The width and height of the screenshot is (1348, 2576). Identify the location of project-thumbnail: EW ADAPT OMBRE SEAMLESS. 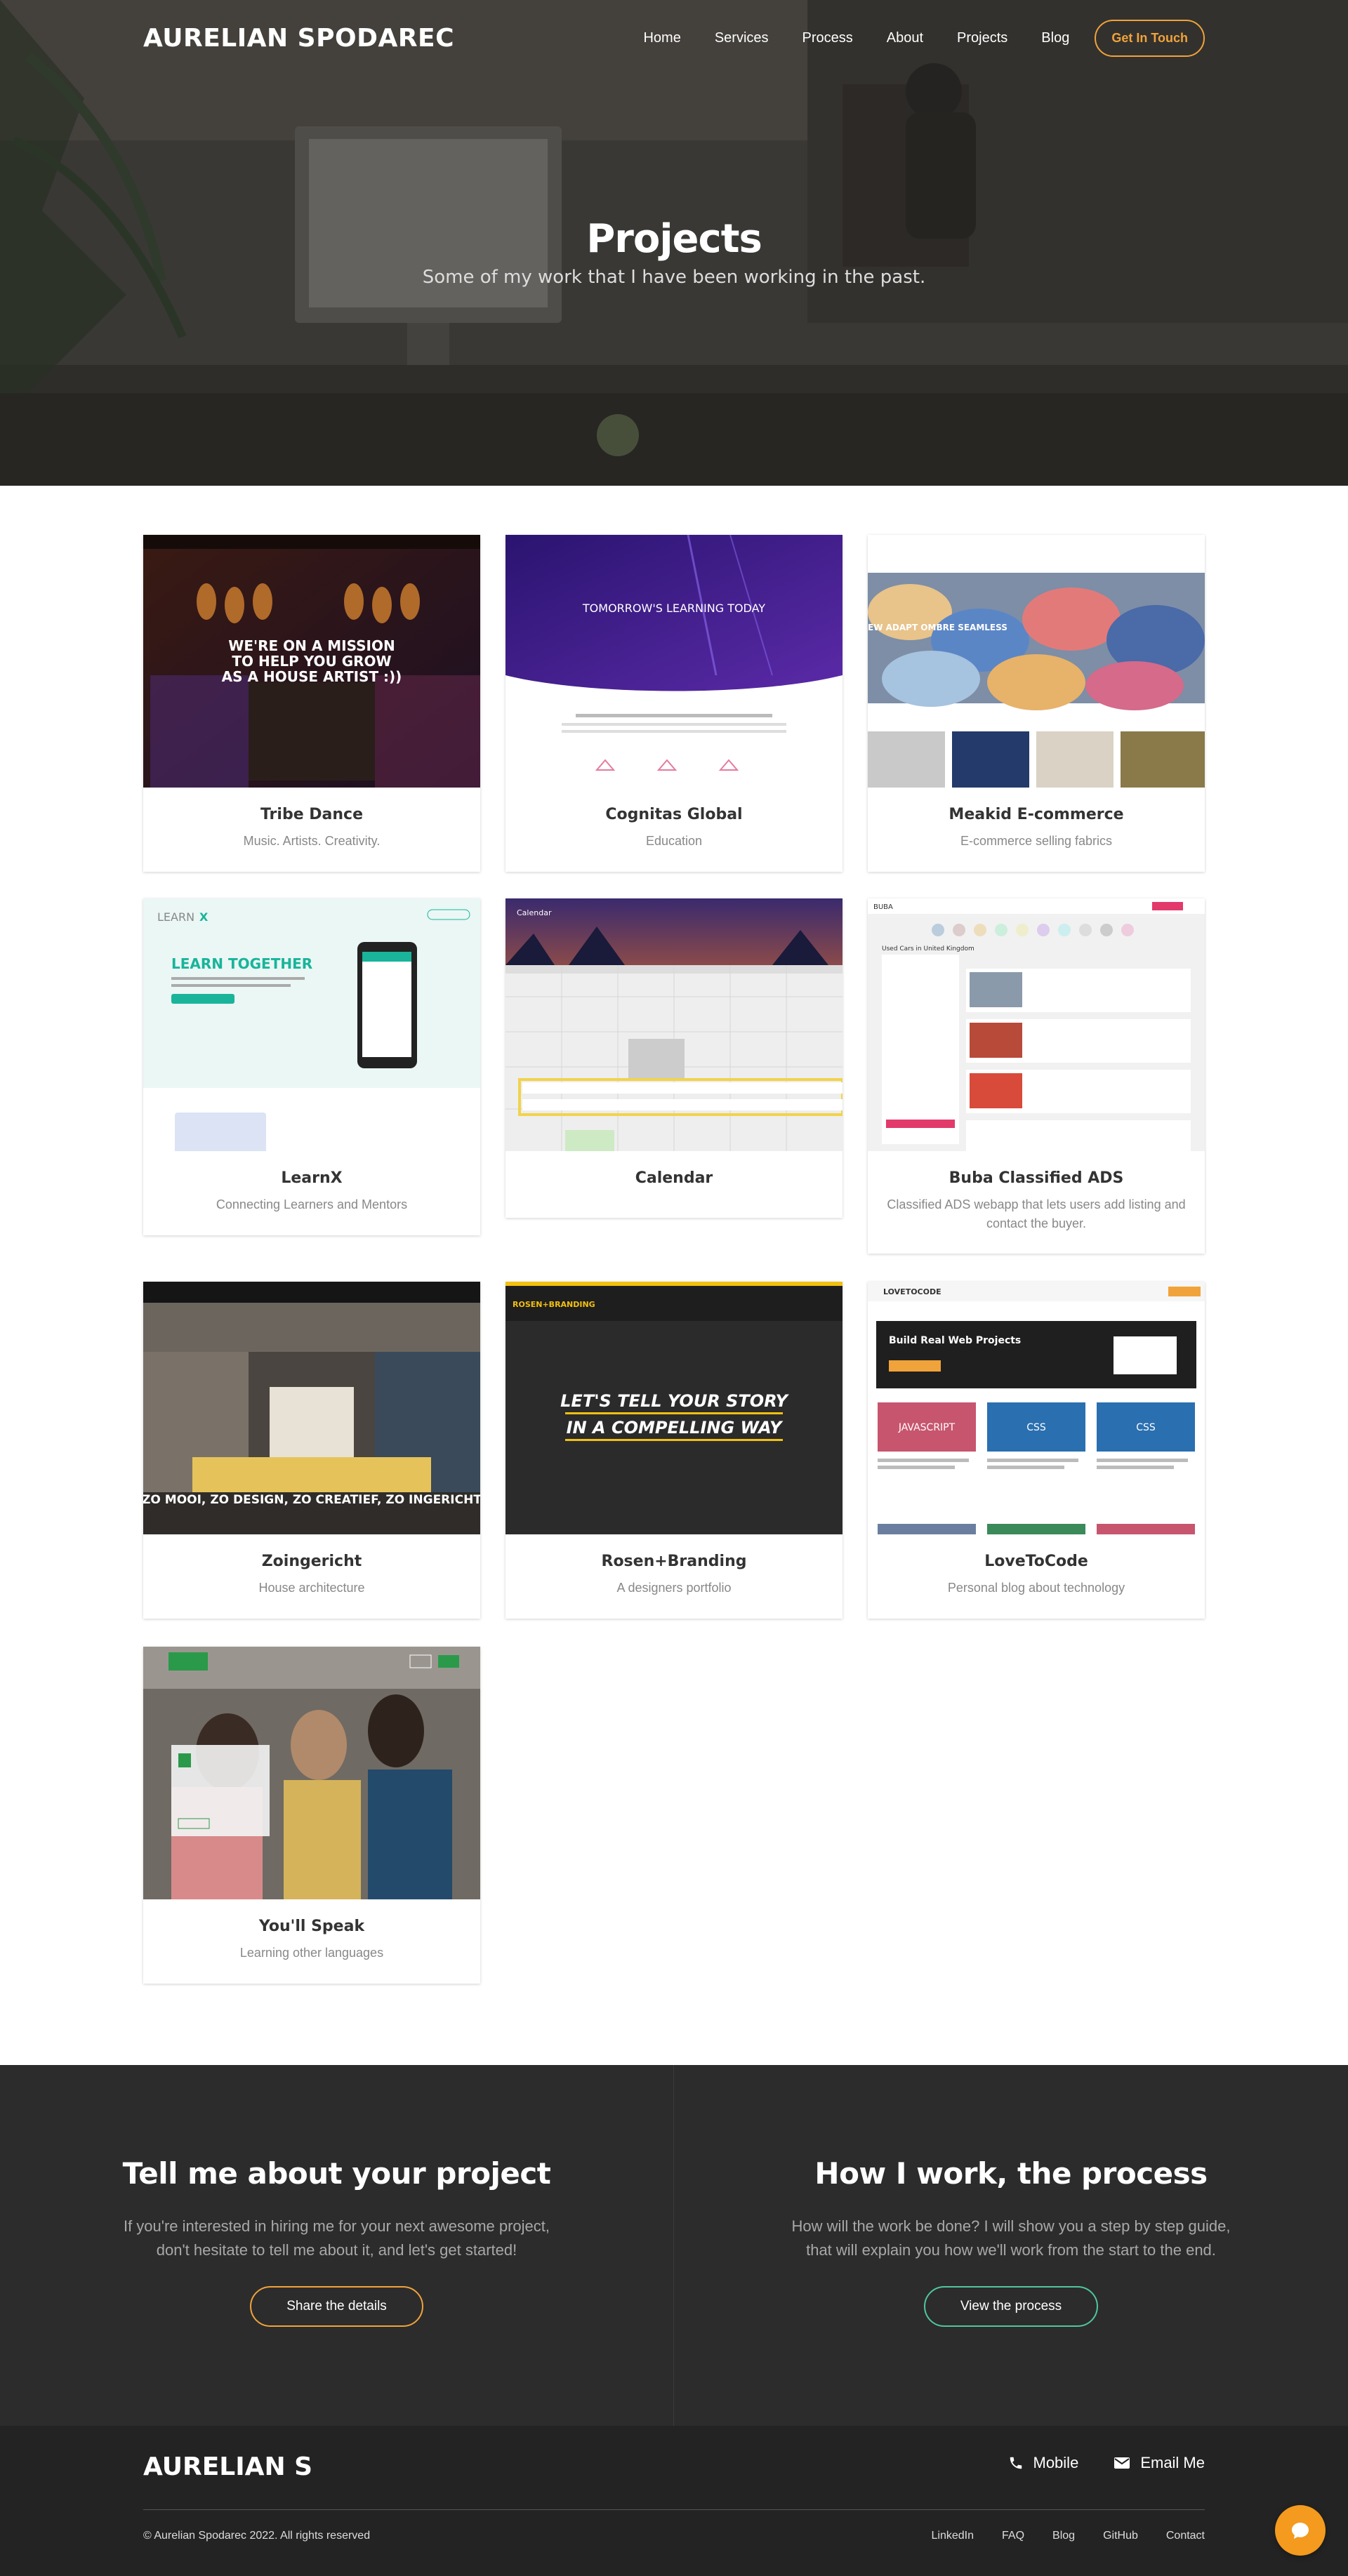
(1036, 662).